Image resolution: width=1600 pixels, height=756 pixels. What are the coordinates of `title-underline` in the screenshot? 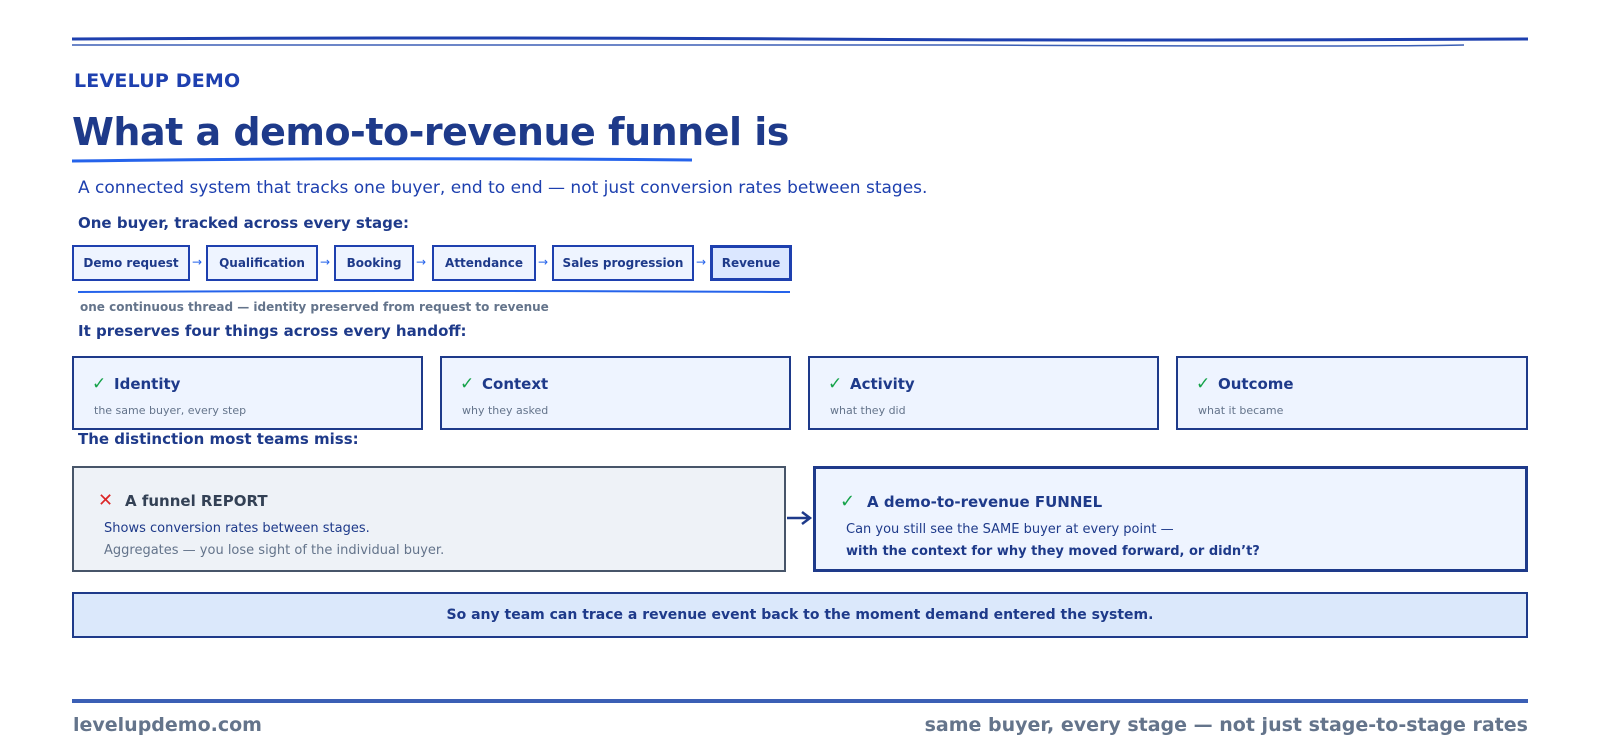 It's located at (382, 160).